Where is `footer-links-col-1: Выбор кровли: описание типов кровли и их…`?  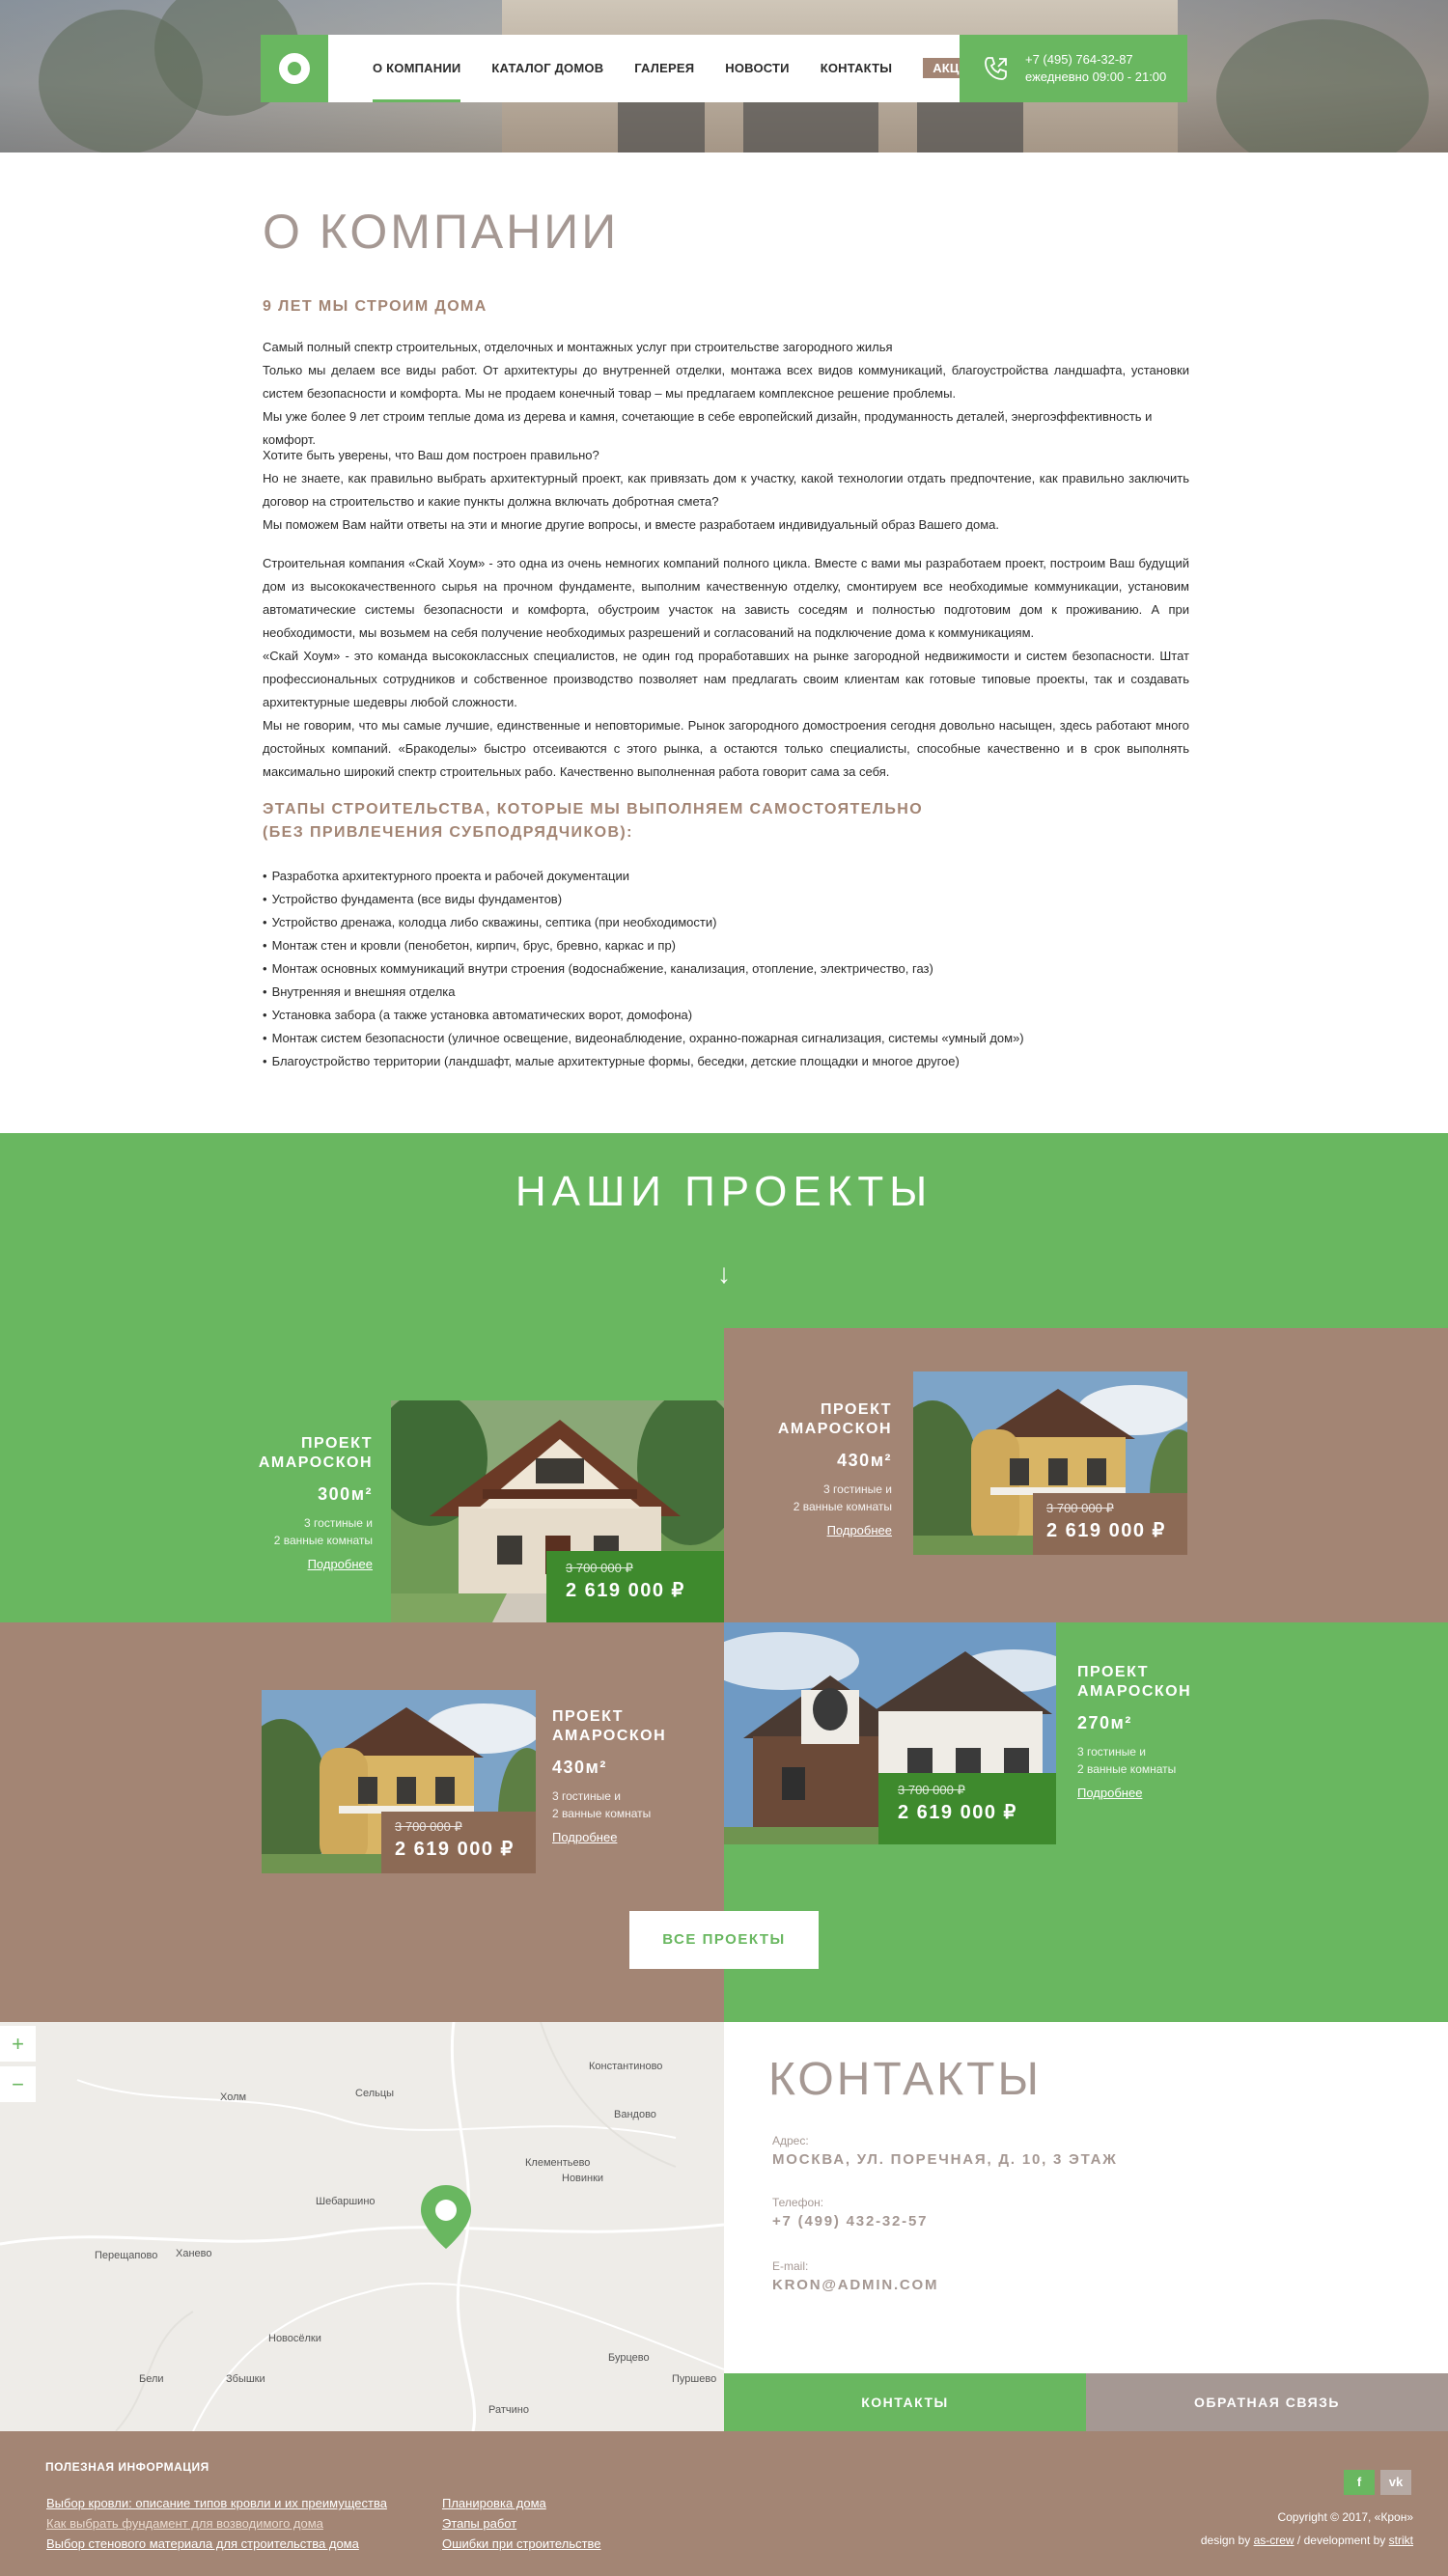
footer-links-col-1: Выбор кровли: описание типов кровли и их… is located at coordinates (217, 2523).